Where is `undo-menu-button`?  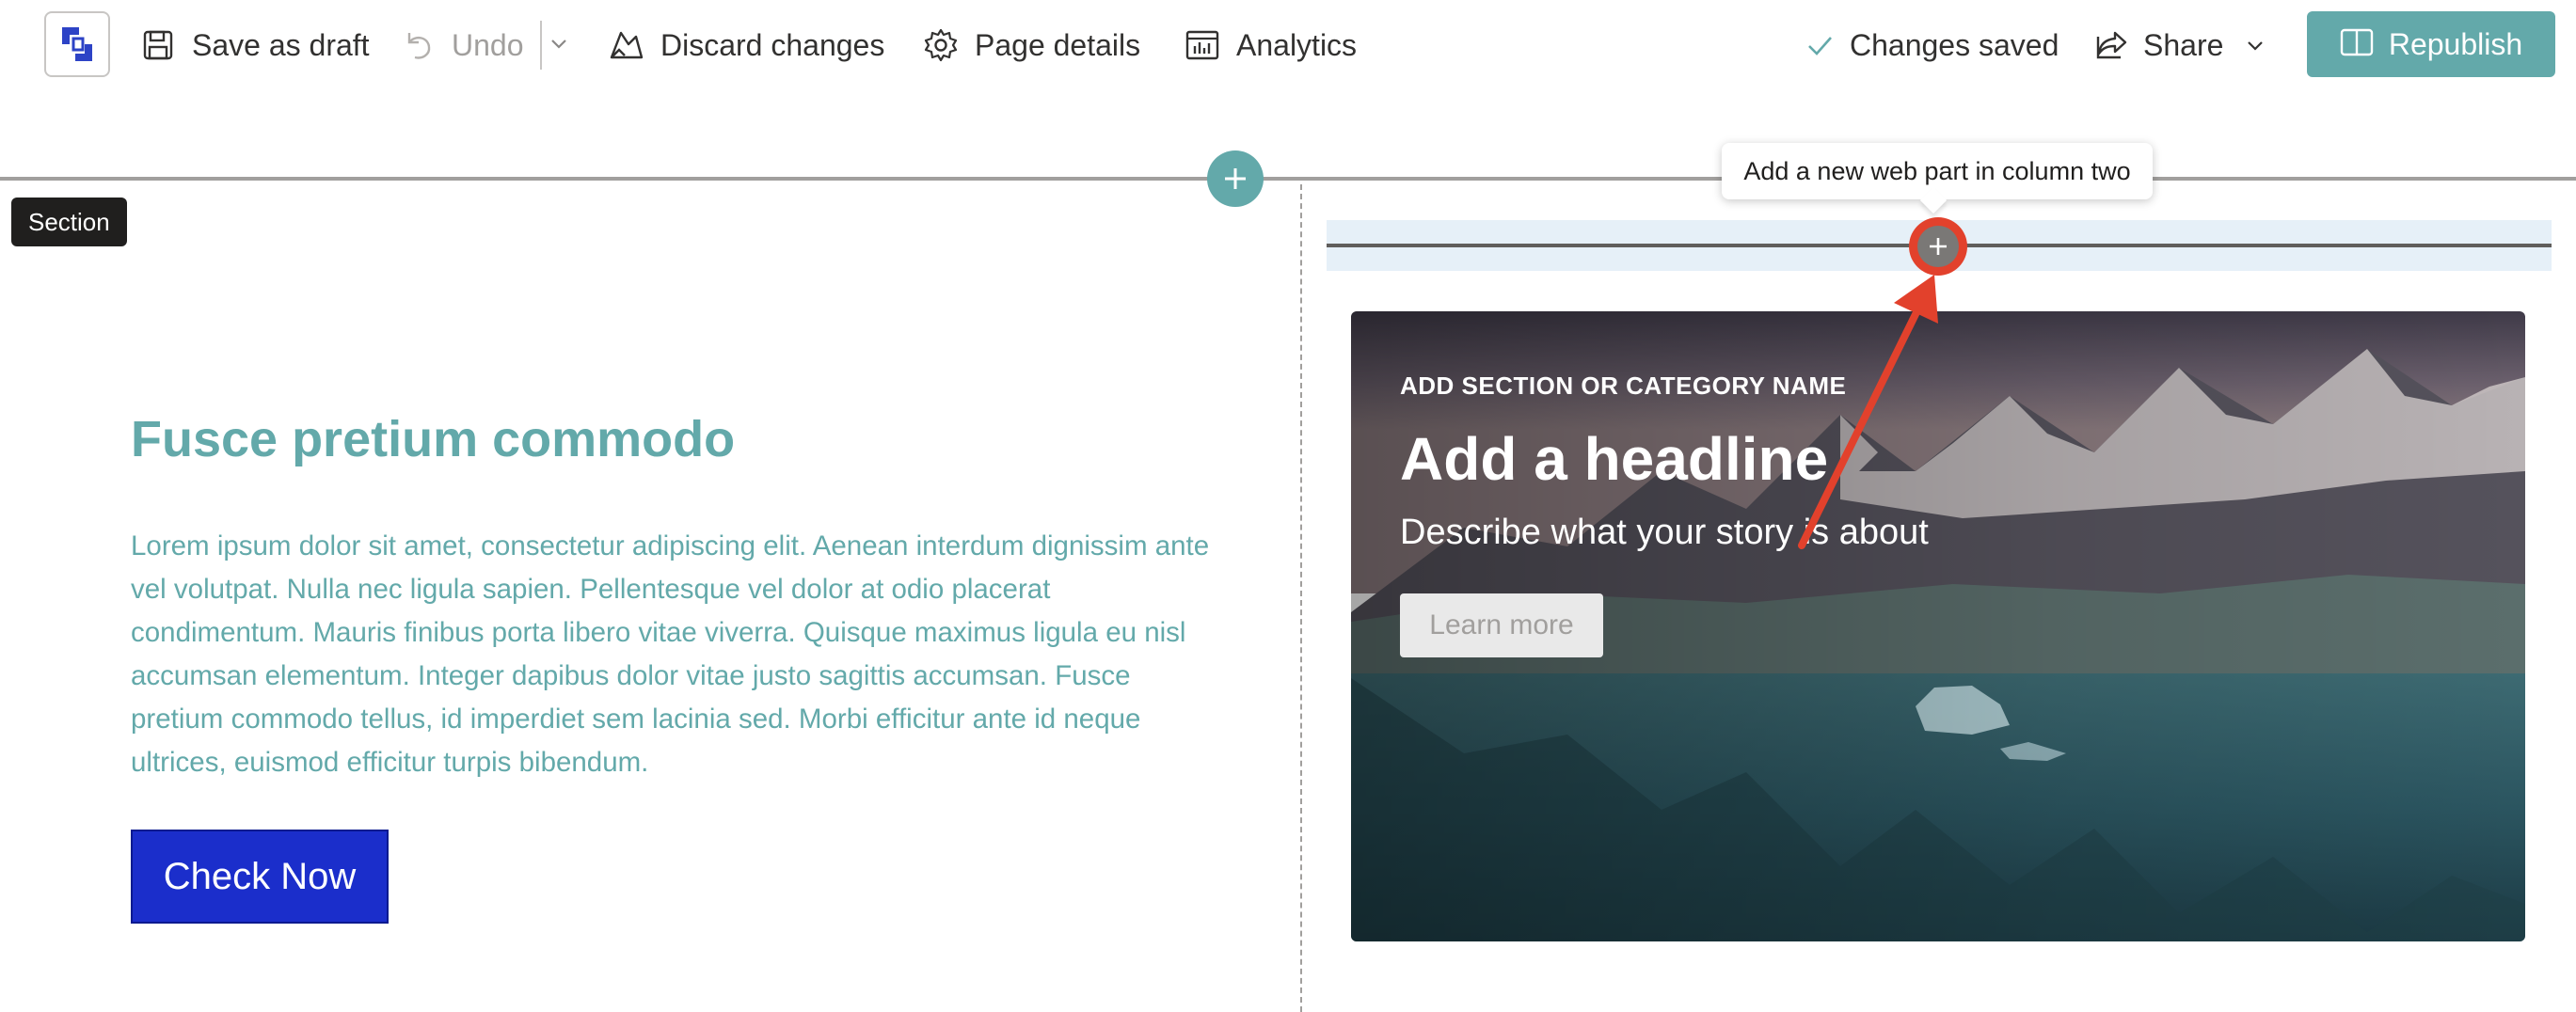 undo-menu-button is located at coordinates (559, 45).